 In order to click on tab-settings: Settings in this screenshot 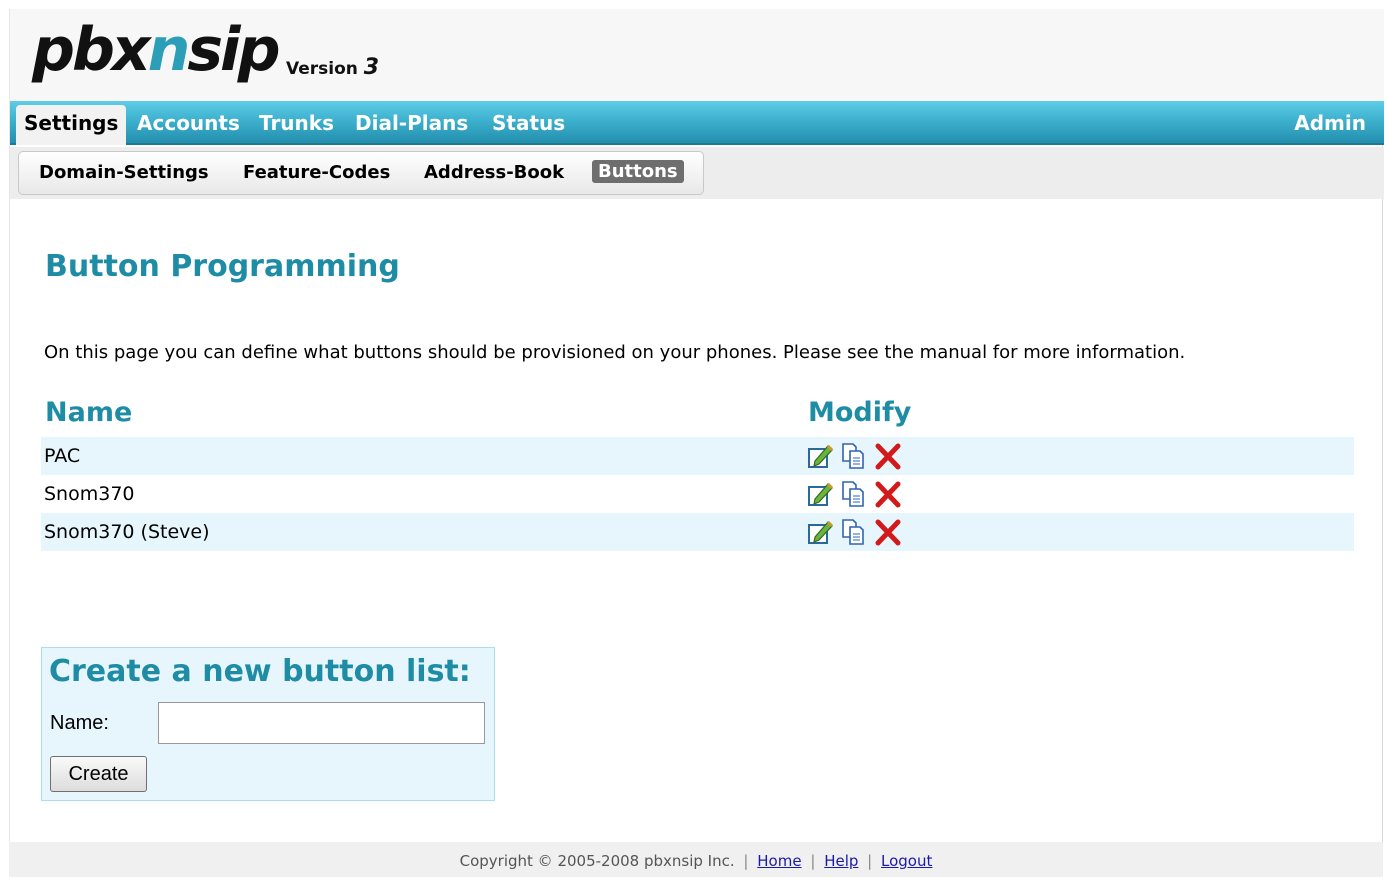, I will do `click(71, 125)`.